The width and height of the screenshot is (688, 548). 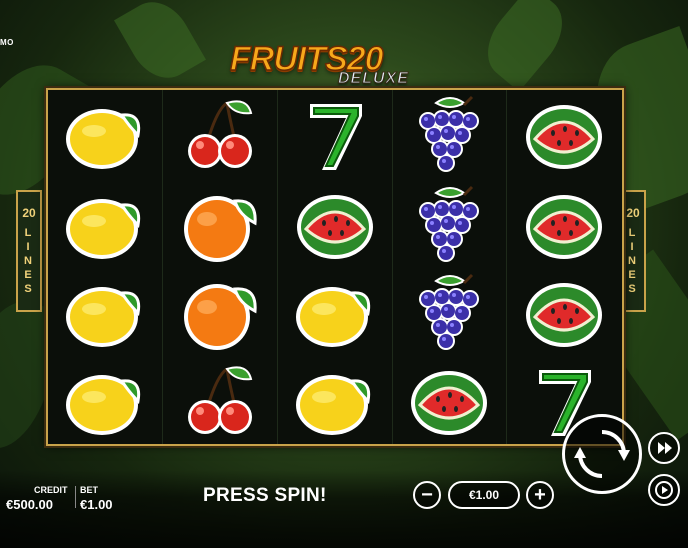 I want to click on increase-bet-button: +, so click(x=540, y=495).